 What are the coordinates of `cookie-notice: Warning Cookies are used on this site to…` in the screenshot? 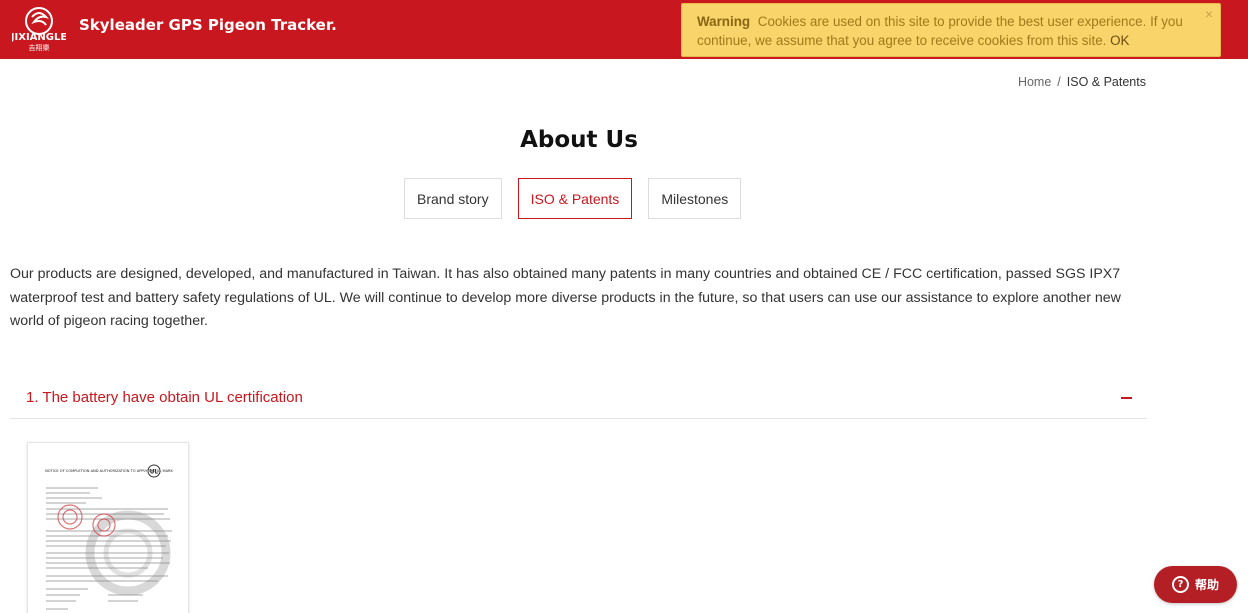 It's located at (951, 30).